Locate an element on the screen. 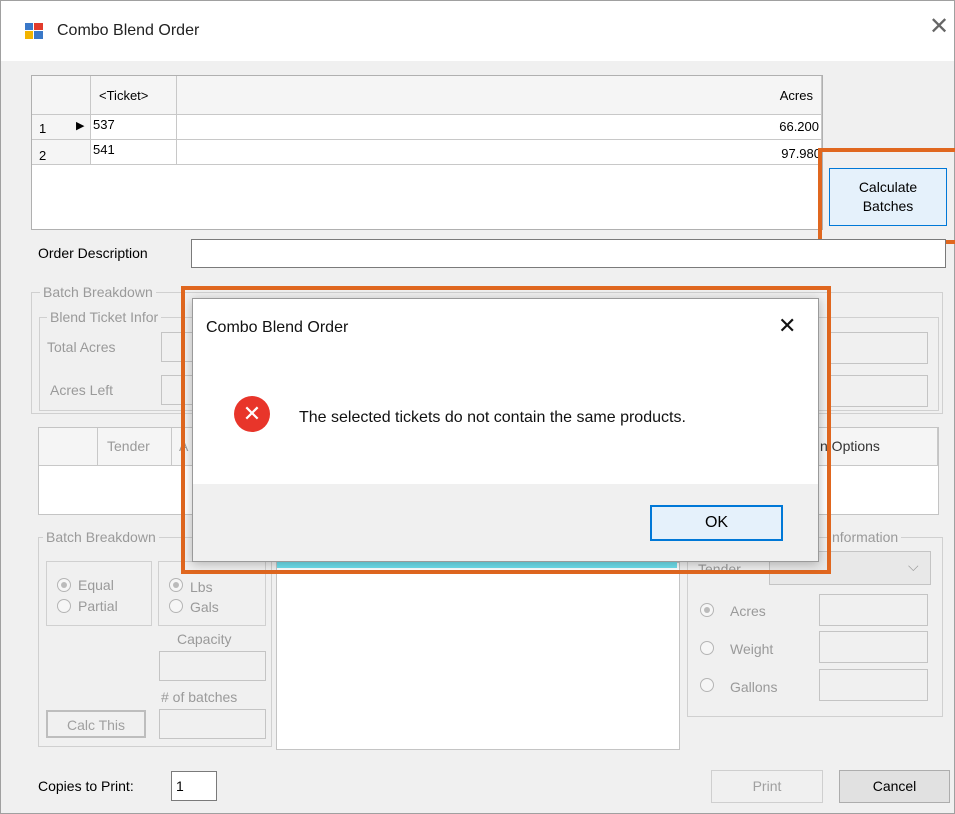 This screenshot has width=955, height=814. dialog-close-icon: ✕ is located at coordinates (787, 326).